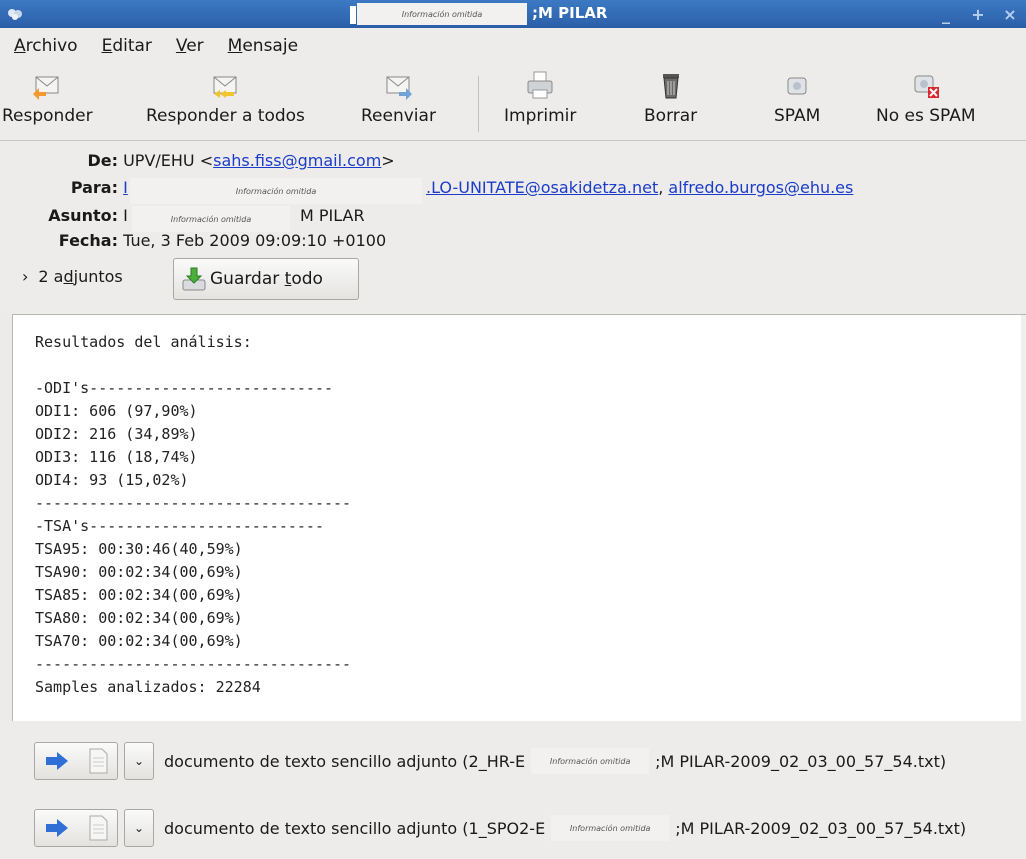 The image size is (1026, 859). What do you see at coordinates (80, 276) in the screenshot?
I see `attachments-count: 2 adjuntos` at bounding box center [80, 276].